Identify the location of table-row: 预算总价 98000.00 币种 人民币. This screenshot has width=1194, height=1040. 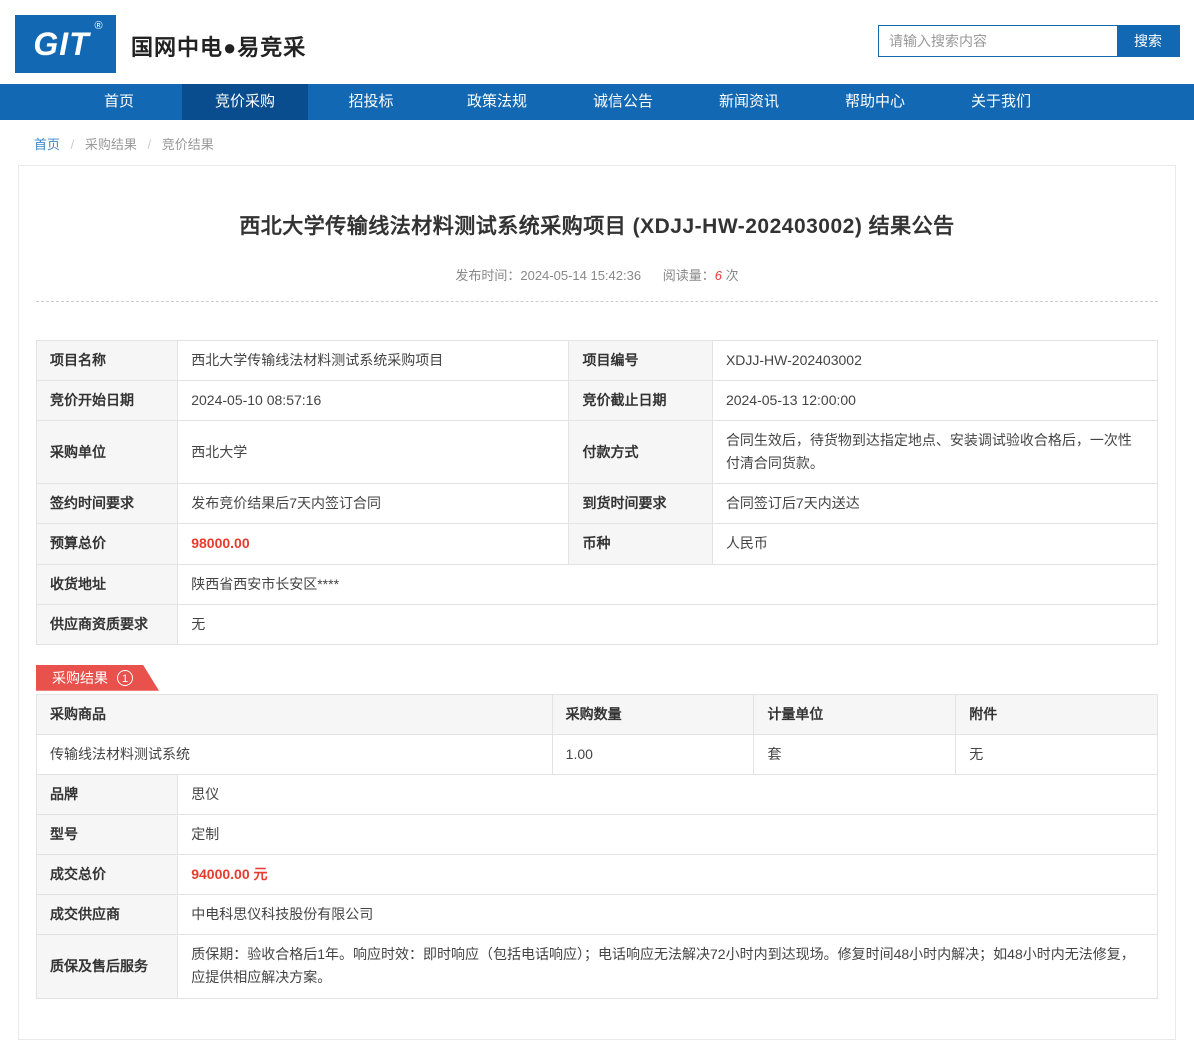
(597, 544).